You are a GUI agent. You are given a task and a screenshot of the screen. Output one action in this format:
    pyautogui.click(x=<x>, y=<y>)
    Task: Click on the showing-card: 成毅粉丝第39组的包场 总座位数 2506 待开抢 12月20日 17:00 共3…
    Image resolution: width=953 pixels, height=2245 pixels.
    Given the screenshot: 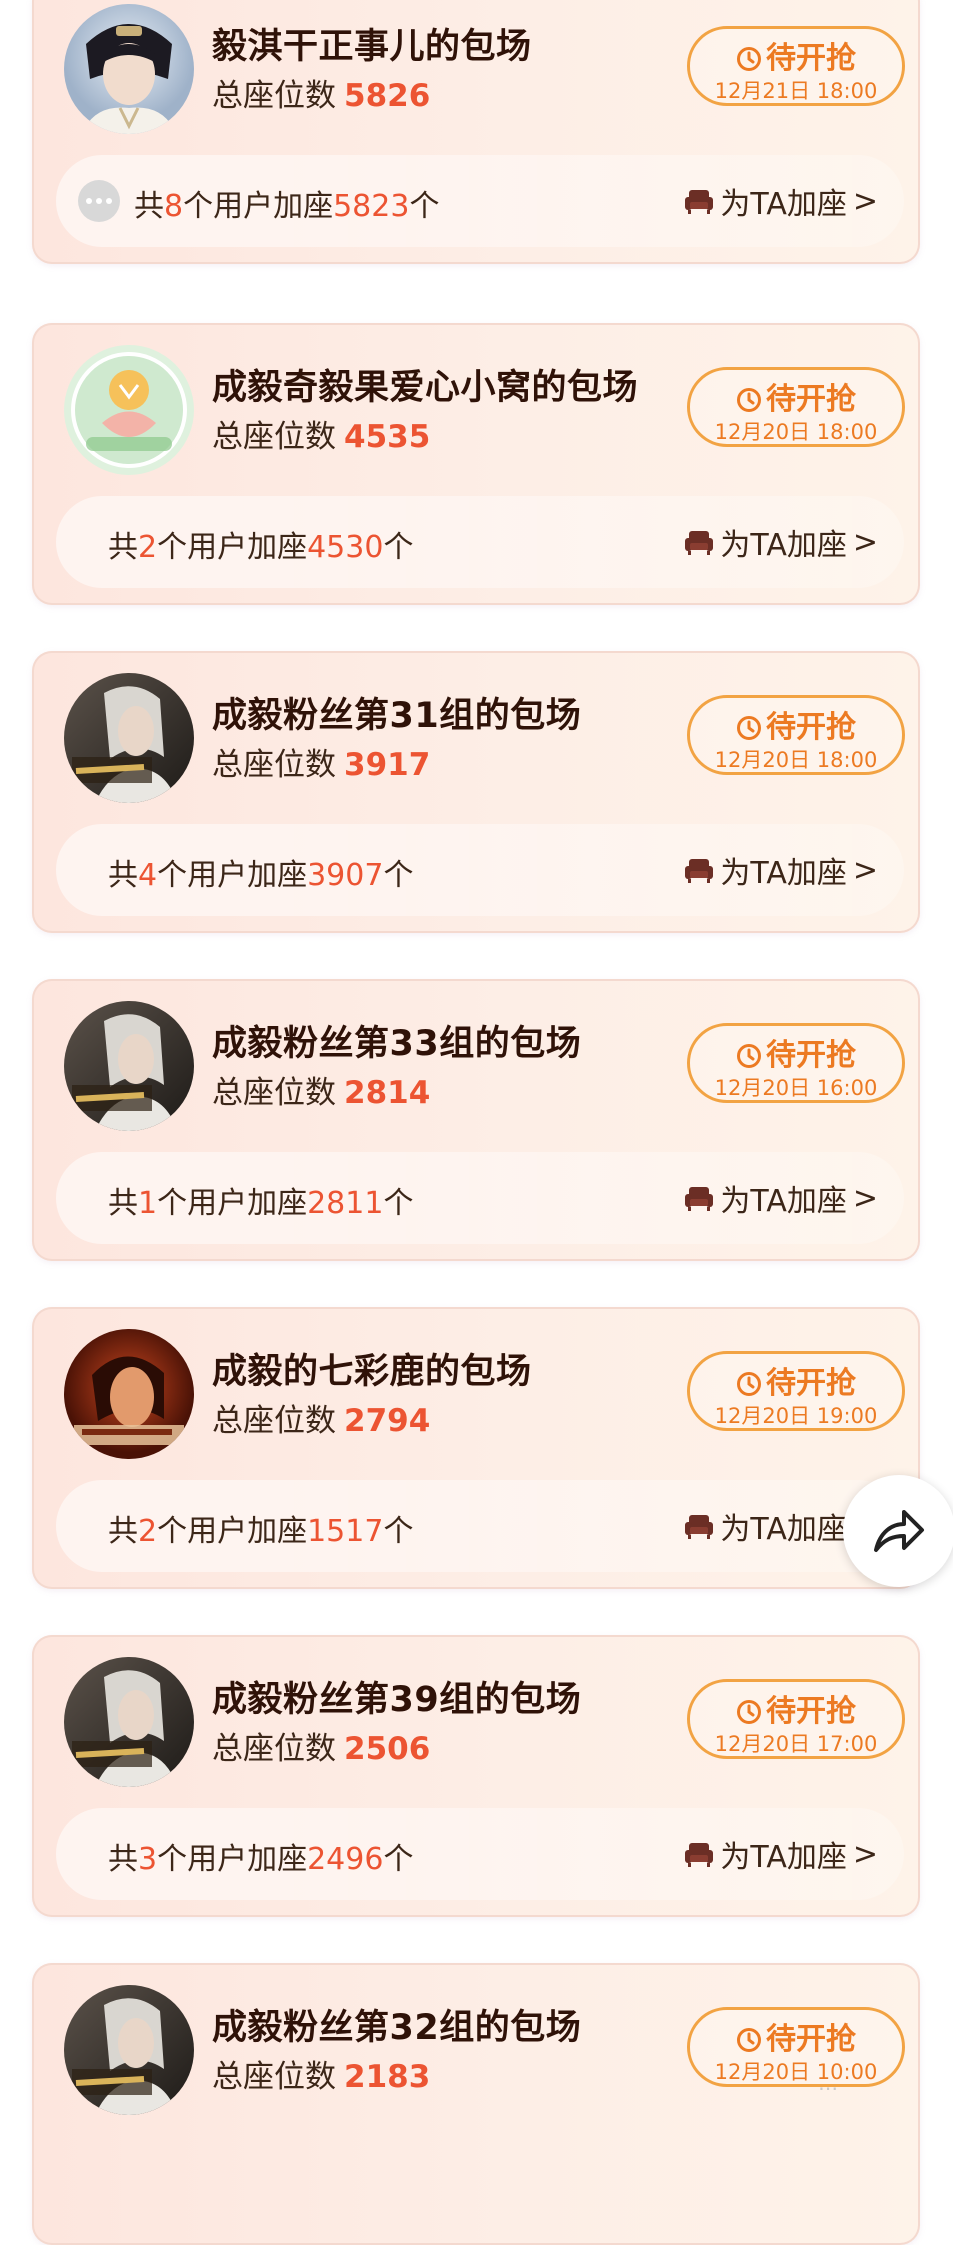 What is the action you would take?
    pyautogui.click(x=476, y=1776)
    